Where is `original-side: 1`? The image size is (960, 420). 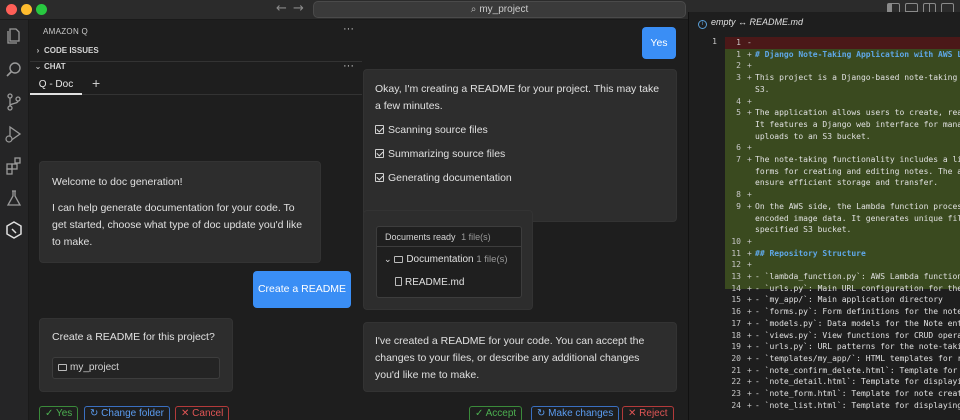
original-side: 1 is located at coordinates (707, 226).